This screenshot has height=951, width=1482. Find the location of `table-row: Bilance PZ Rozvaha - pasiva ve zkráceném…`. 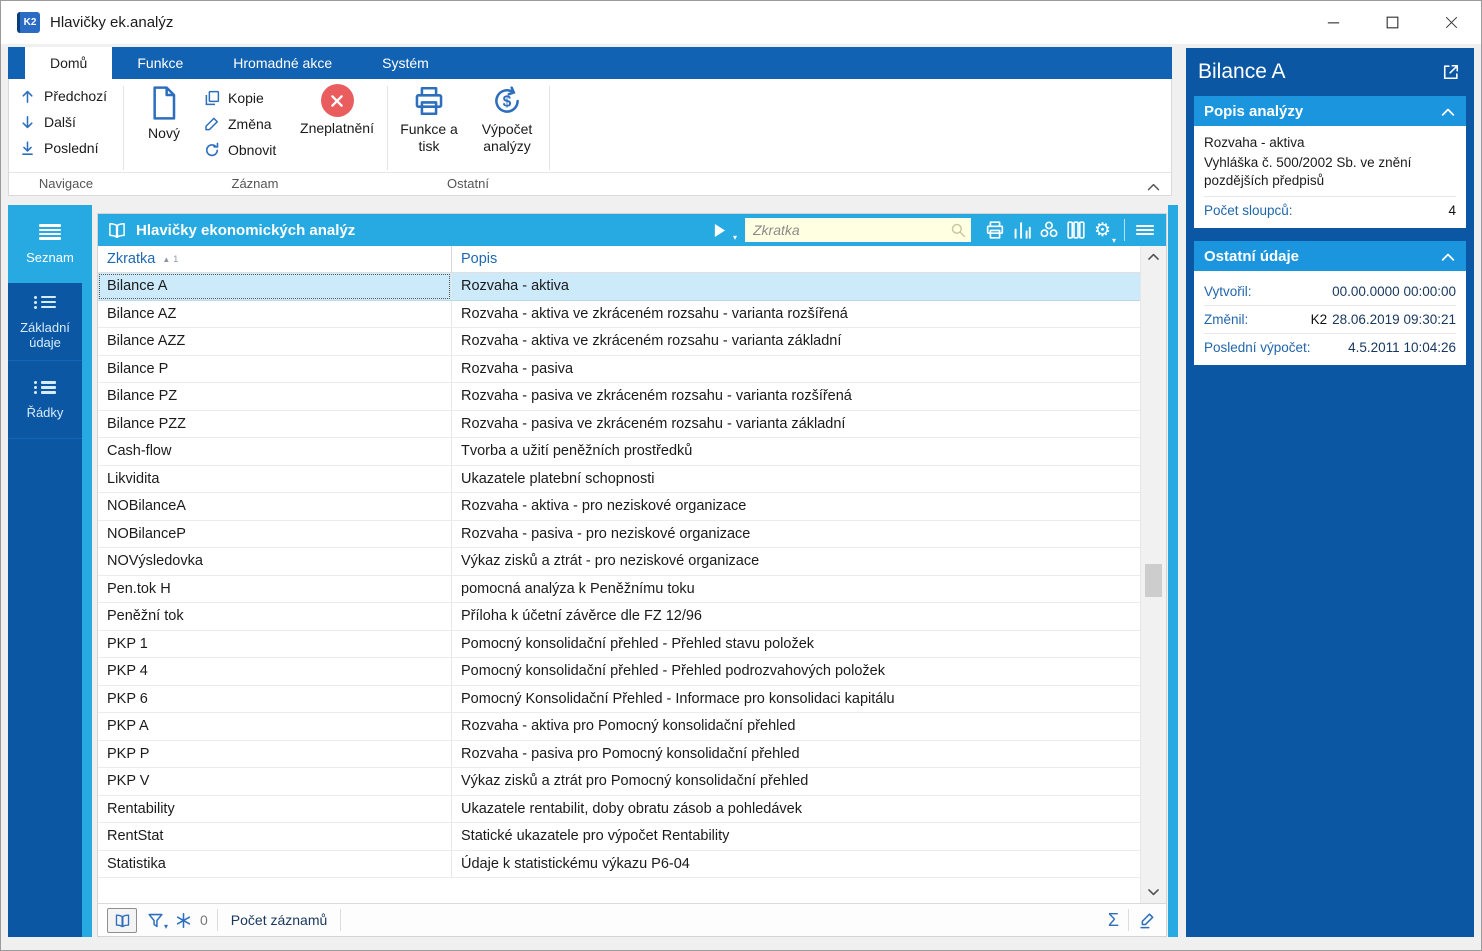

table-row: Bilance PZ Rozvaha - pasiva ve zkráceném… is located at coordinates (619, 397).